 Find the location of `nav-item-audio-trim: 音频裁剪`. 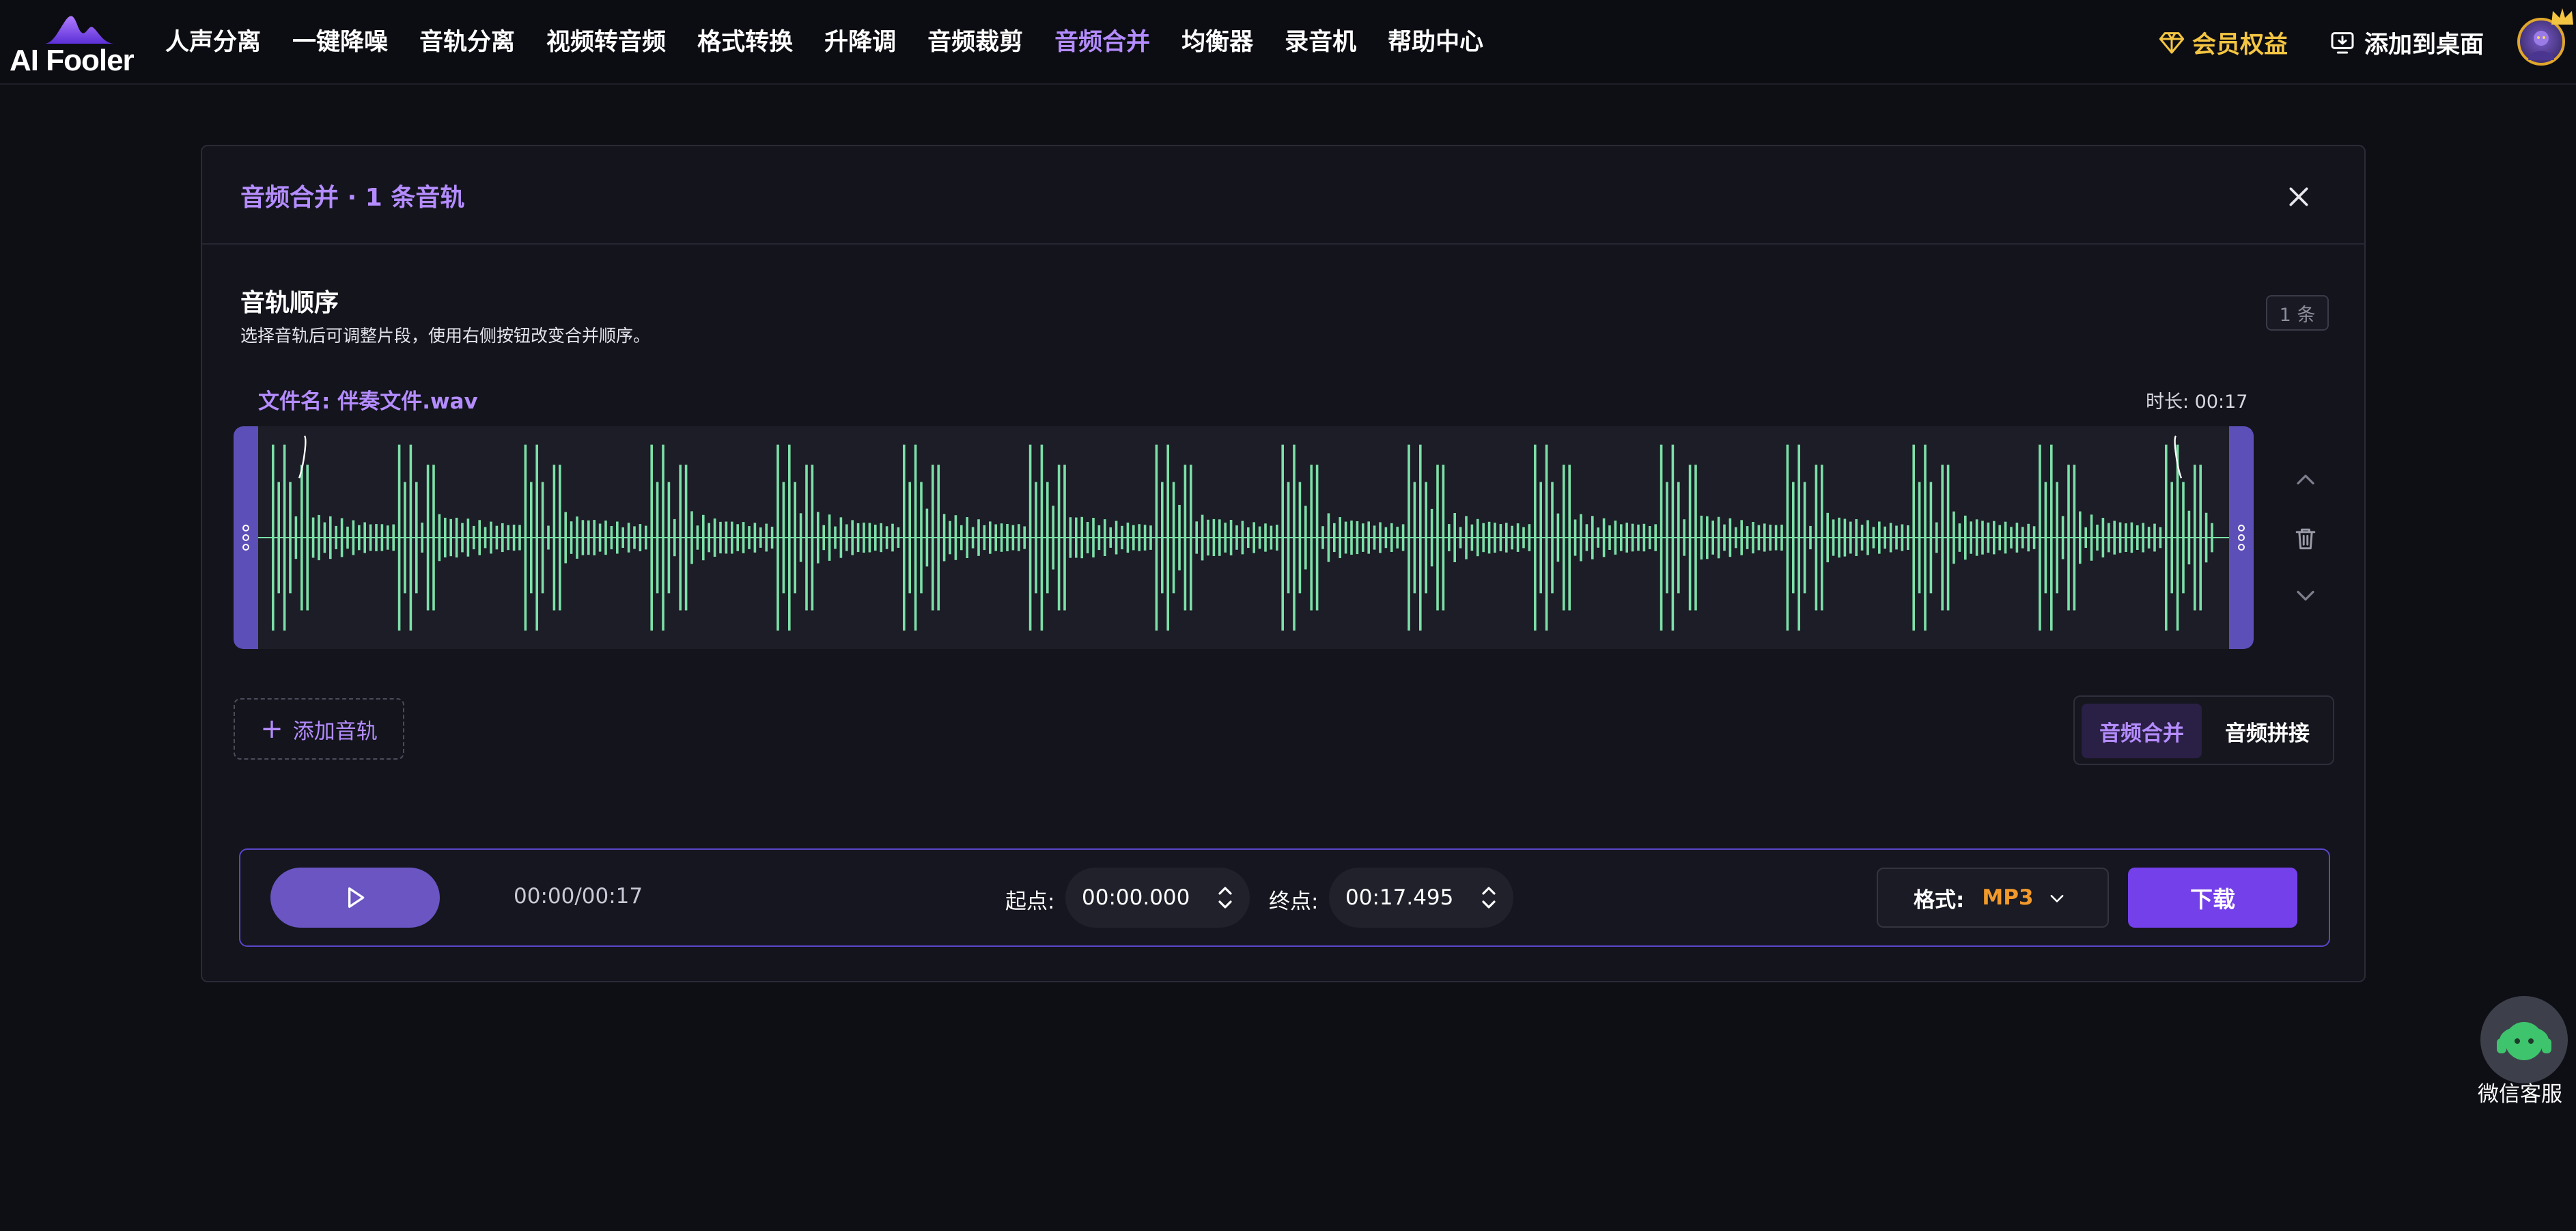

nav-item-audio-trim: 音频裁剪 is located at coordinates (975, 42).